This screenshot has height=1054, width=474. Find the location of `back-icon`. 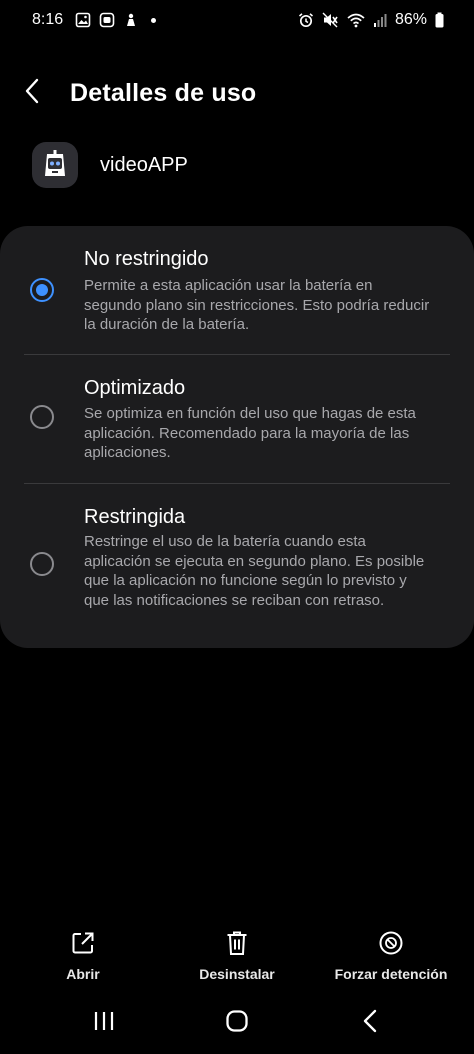

back-icon is located at coordinates (370, 1023).